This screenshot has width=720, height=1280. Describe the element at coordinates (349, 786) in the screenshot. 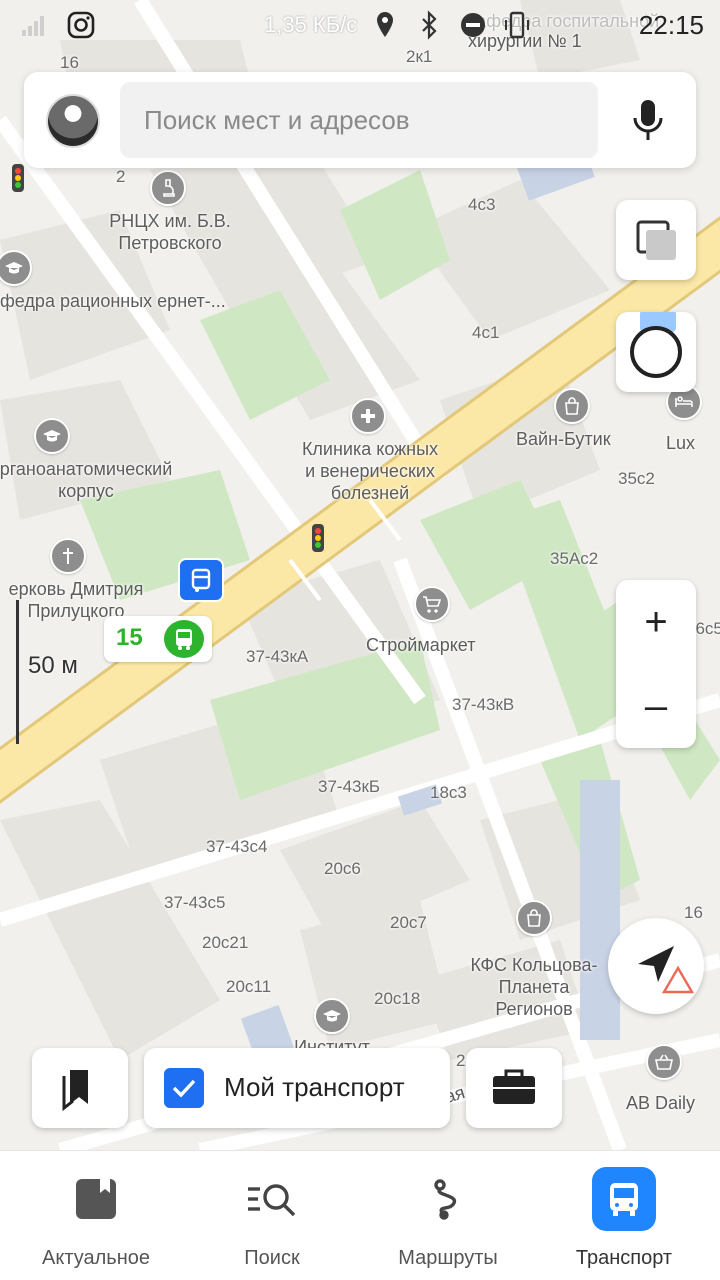

I see `house-number: 37-43кБ` at that location.